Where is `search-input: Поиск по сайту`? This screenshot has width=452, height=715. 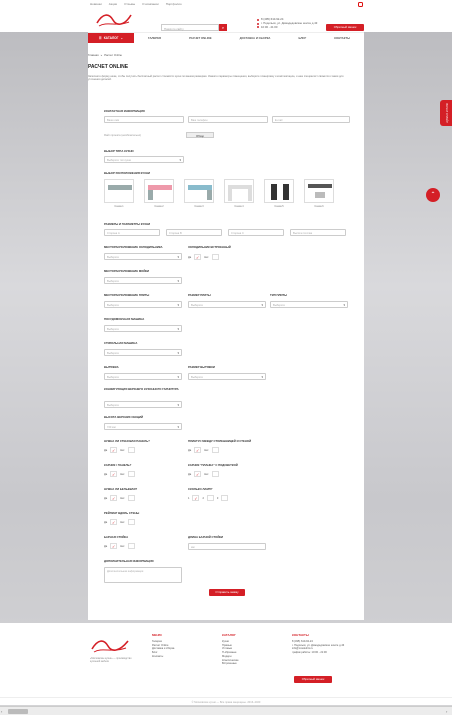 search-input: Поиск по сайту is located at coordinates (190, 27).